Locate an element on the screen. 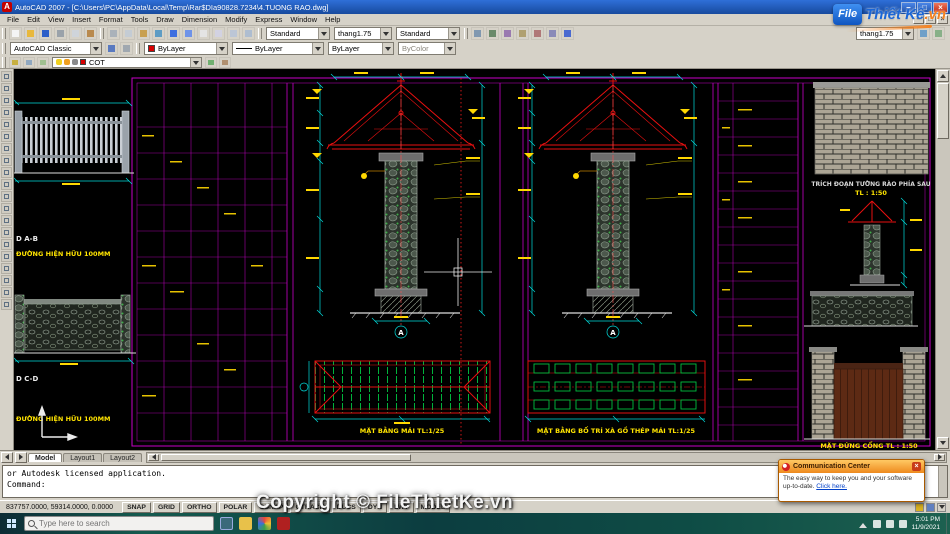 This screenshot has height=534, width=950. dim-style-dropdown: thang1.75 is located at coordinates (363, 33).